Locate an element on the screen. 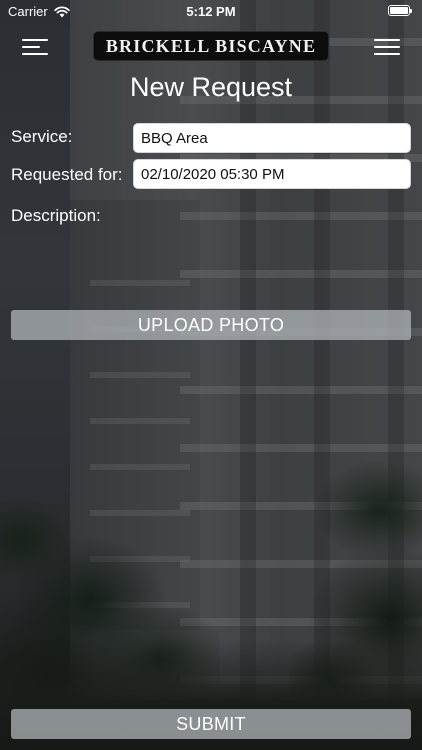 The width and height of the screenshot is (422, 750). status-time: 5:12 PM is located at coordinates (211, 11).